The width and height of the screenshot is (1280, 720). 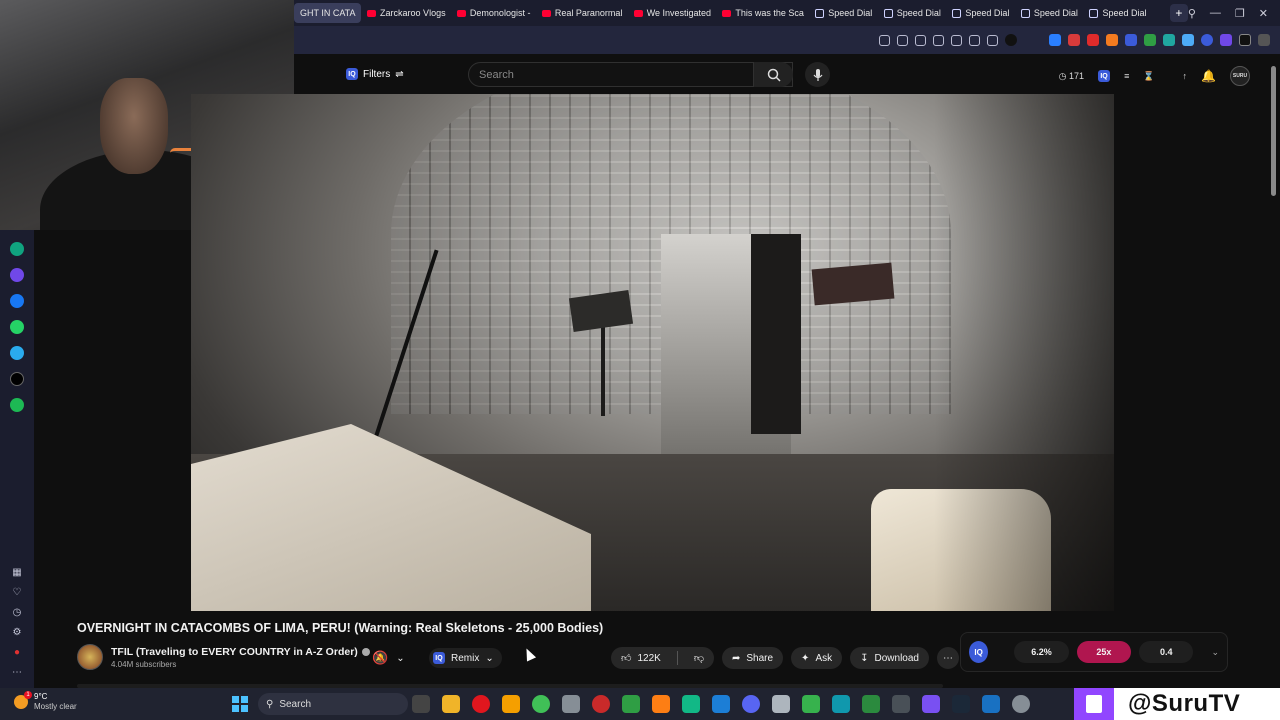 I want to click on tab-4: Real Paranormal, so click(x=582, y=13).